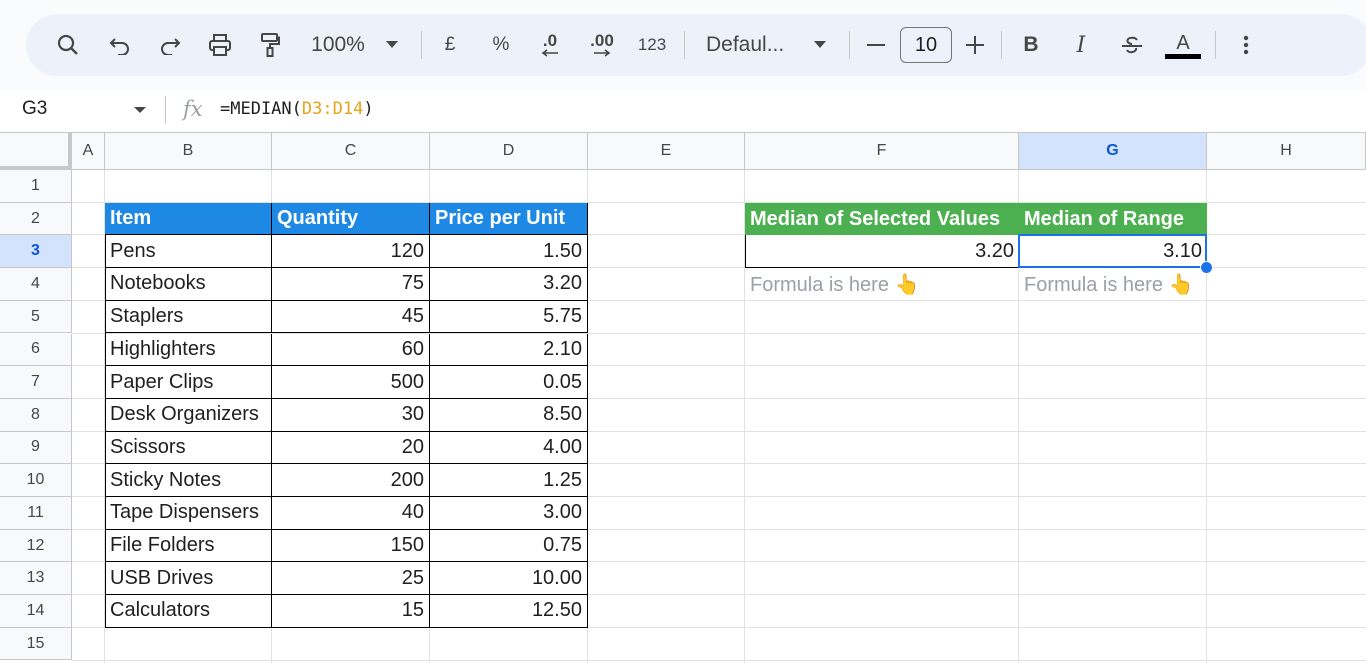  I want to click on table-cell: 150, so click(351, 546).